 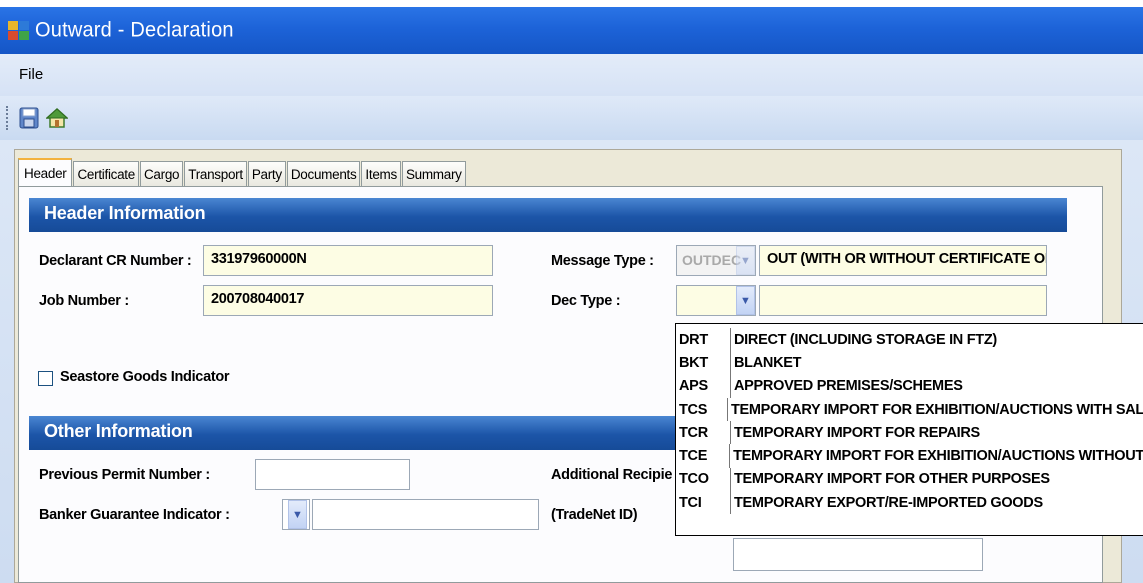 I want to click on option-code: APS, so click(x=703, y=386).